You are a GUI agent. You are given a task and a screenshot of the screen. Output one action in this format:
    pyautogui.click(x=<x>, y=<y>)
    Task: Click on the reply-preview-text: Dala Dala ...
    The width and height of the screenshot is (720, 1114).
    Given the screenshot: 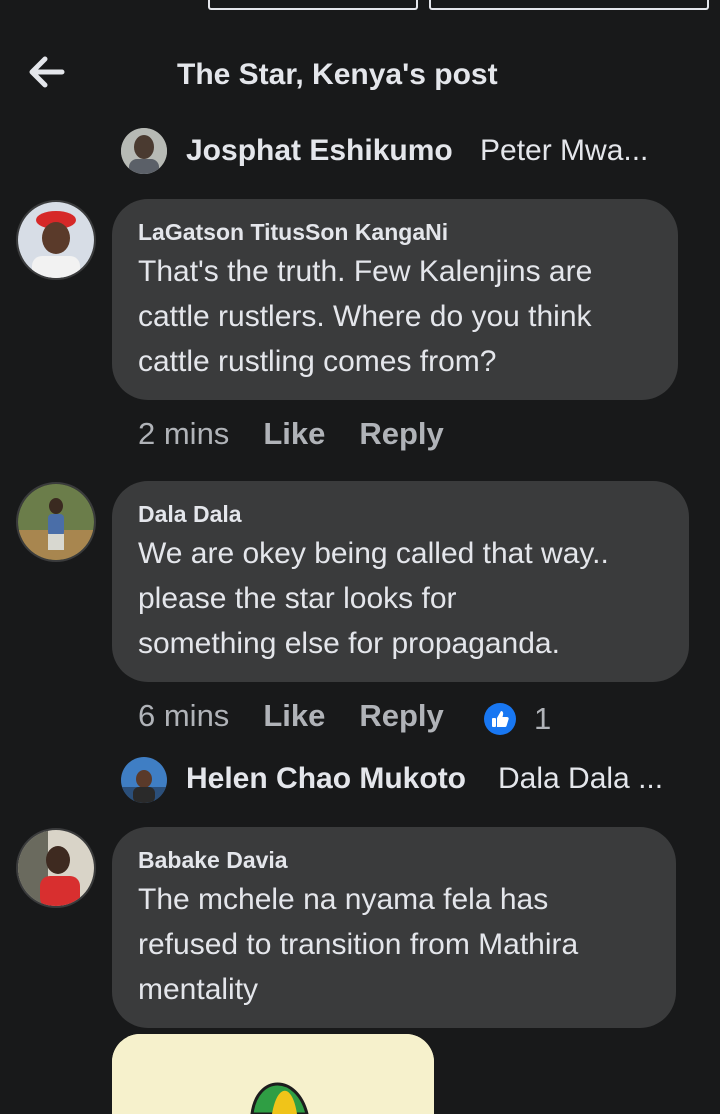 What is the action you would take?
    pyautogui.click(x=581, y=778)
    